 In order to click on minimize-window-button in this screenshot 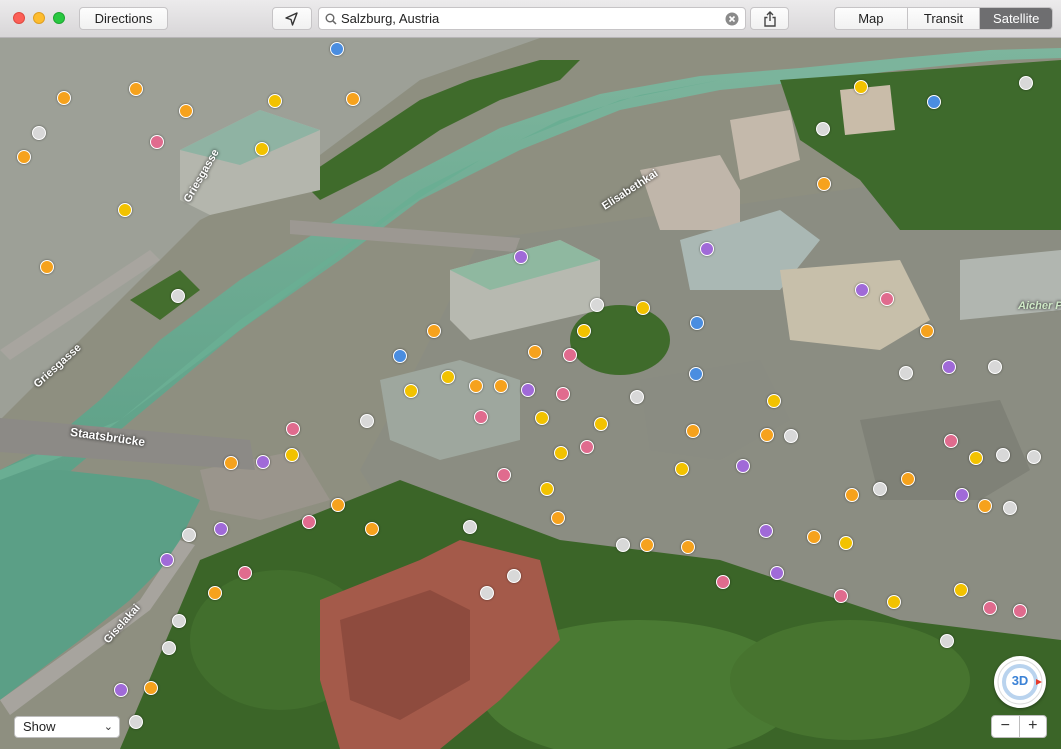, I will do `click(39, 18)`.